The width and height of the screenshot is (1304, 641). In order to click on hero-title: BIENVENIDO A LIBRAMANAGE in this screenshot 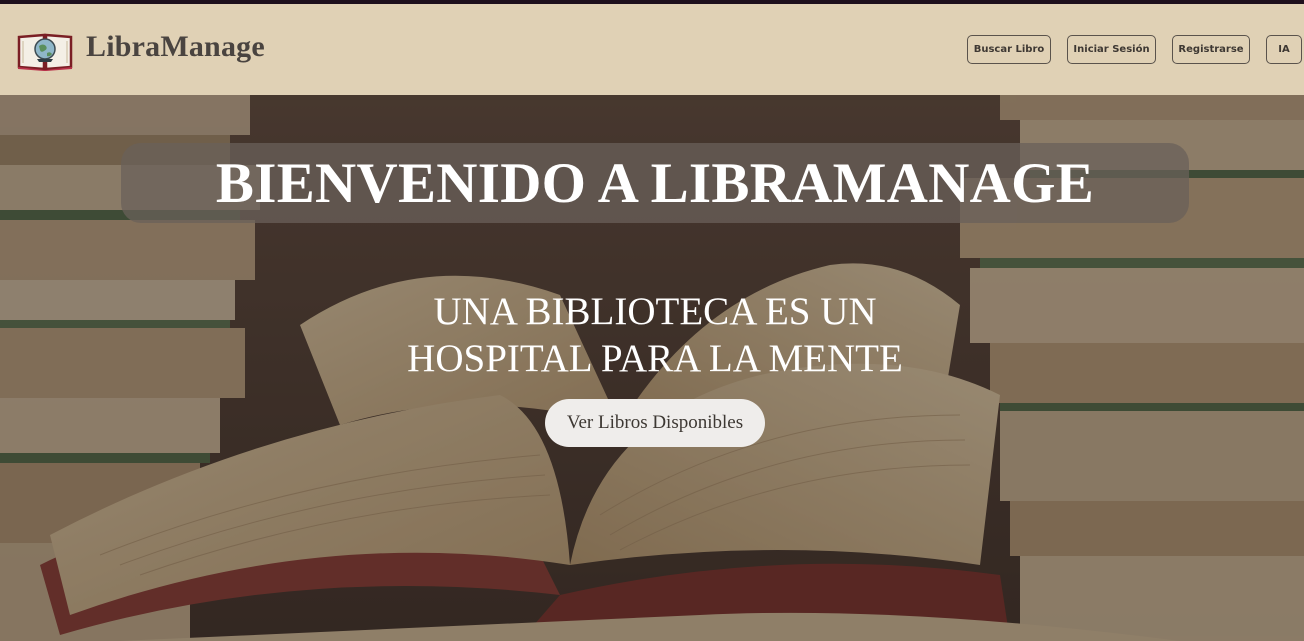, I will do `click(655, 183)`.